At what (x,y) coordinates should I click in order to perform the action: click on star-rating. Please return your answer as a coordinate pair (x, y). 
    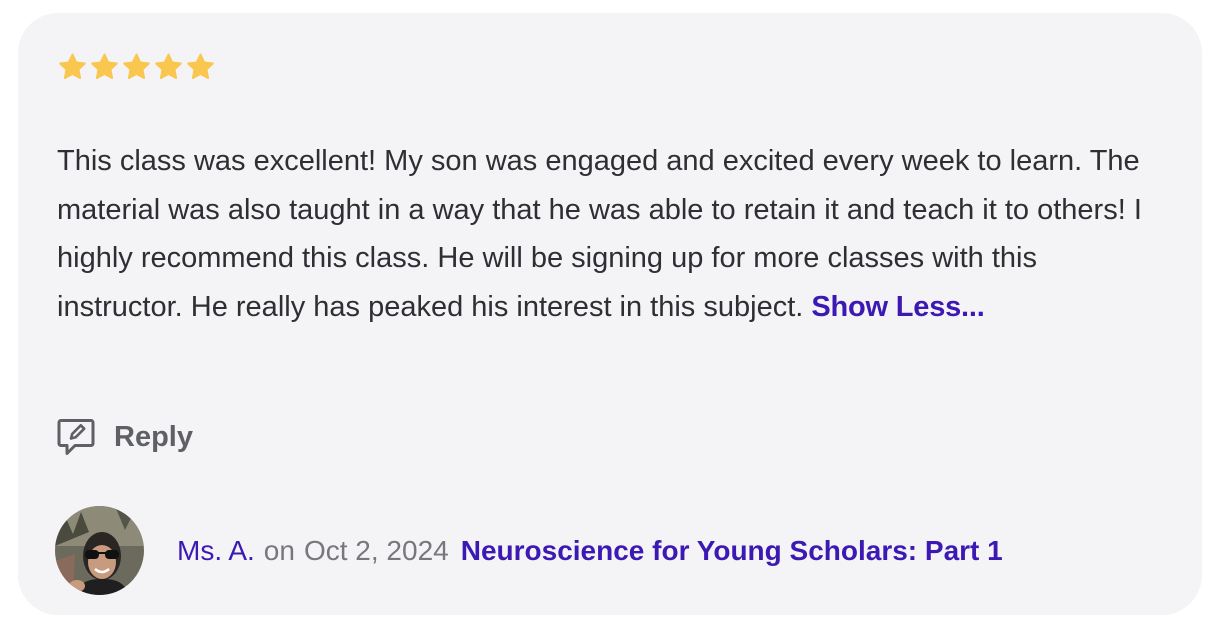
    Looking at the image, I should click on (136, 67).